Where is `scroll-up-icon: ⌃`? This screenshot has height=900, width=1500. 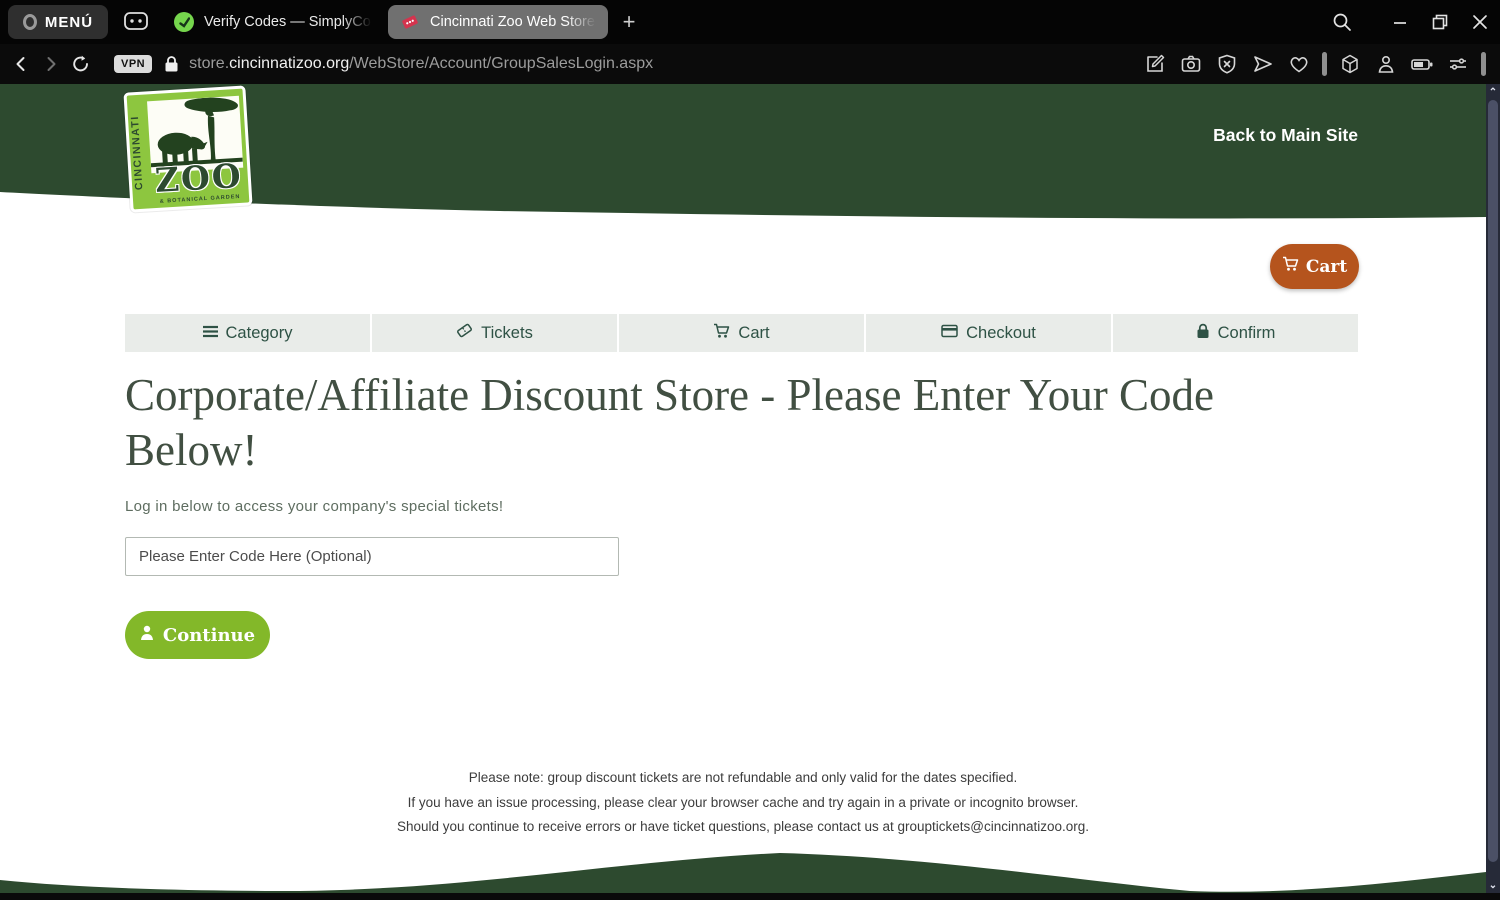 scroll-up-icon: ⌃ is located at coordinates (1493, 92).